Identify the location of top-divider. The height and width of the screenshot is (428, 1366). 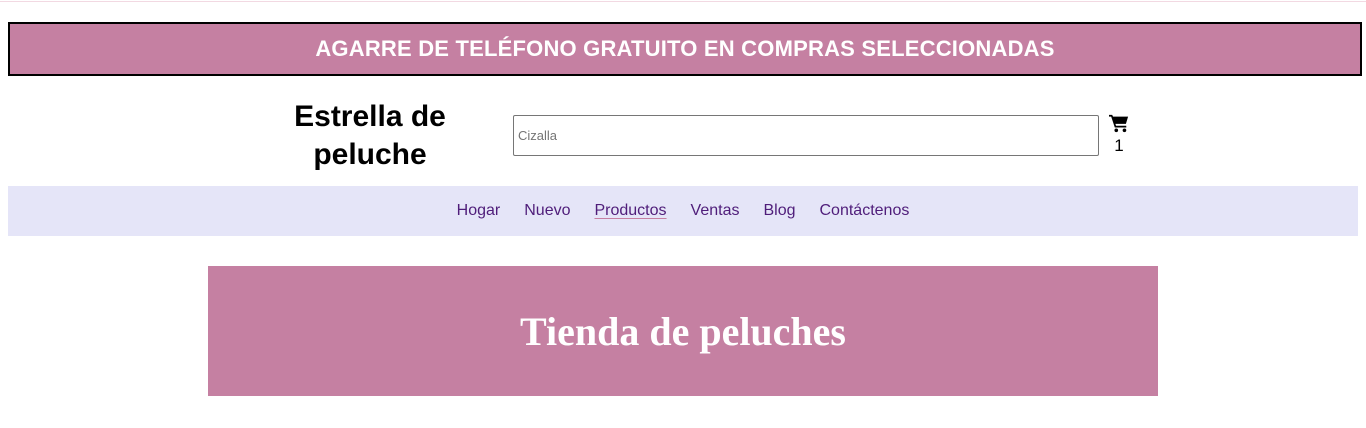
(683, 1).